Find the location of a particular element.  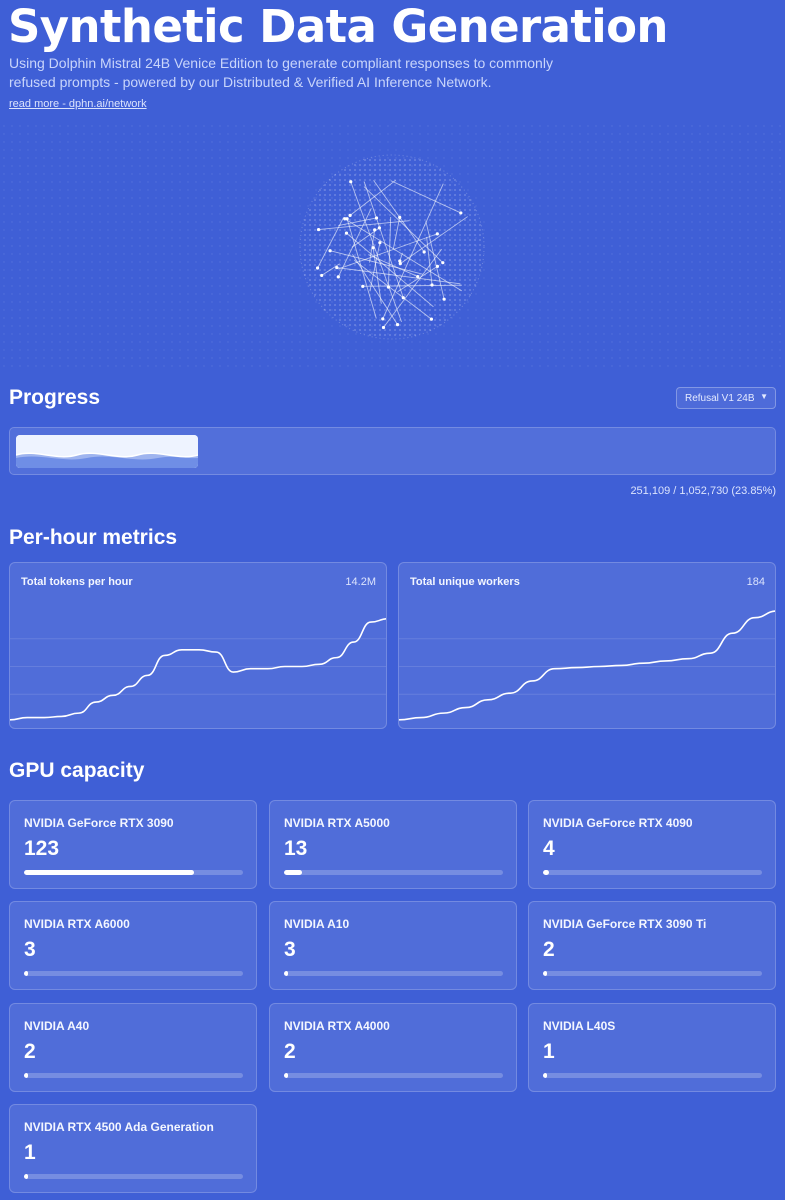

gpu-name: NVIDIA RTX A4000 is located at coordinates (337, 1026).